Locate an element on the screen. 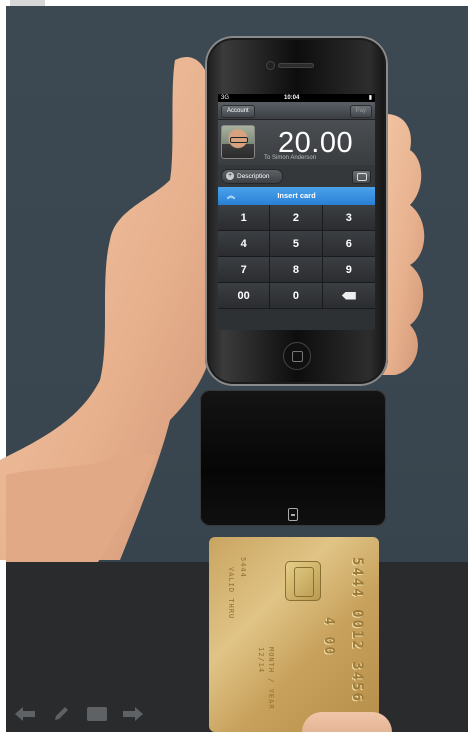  account-button: Account is located at coordinates (238, 111).